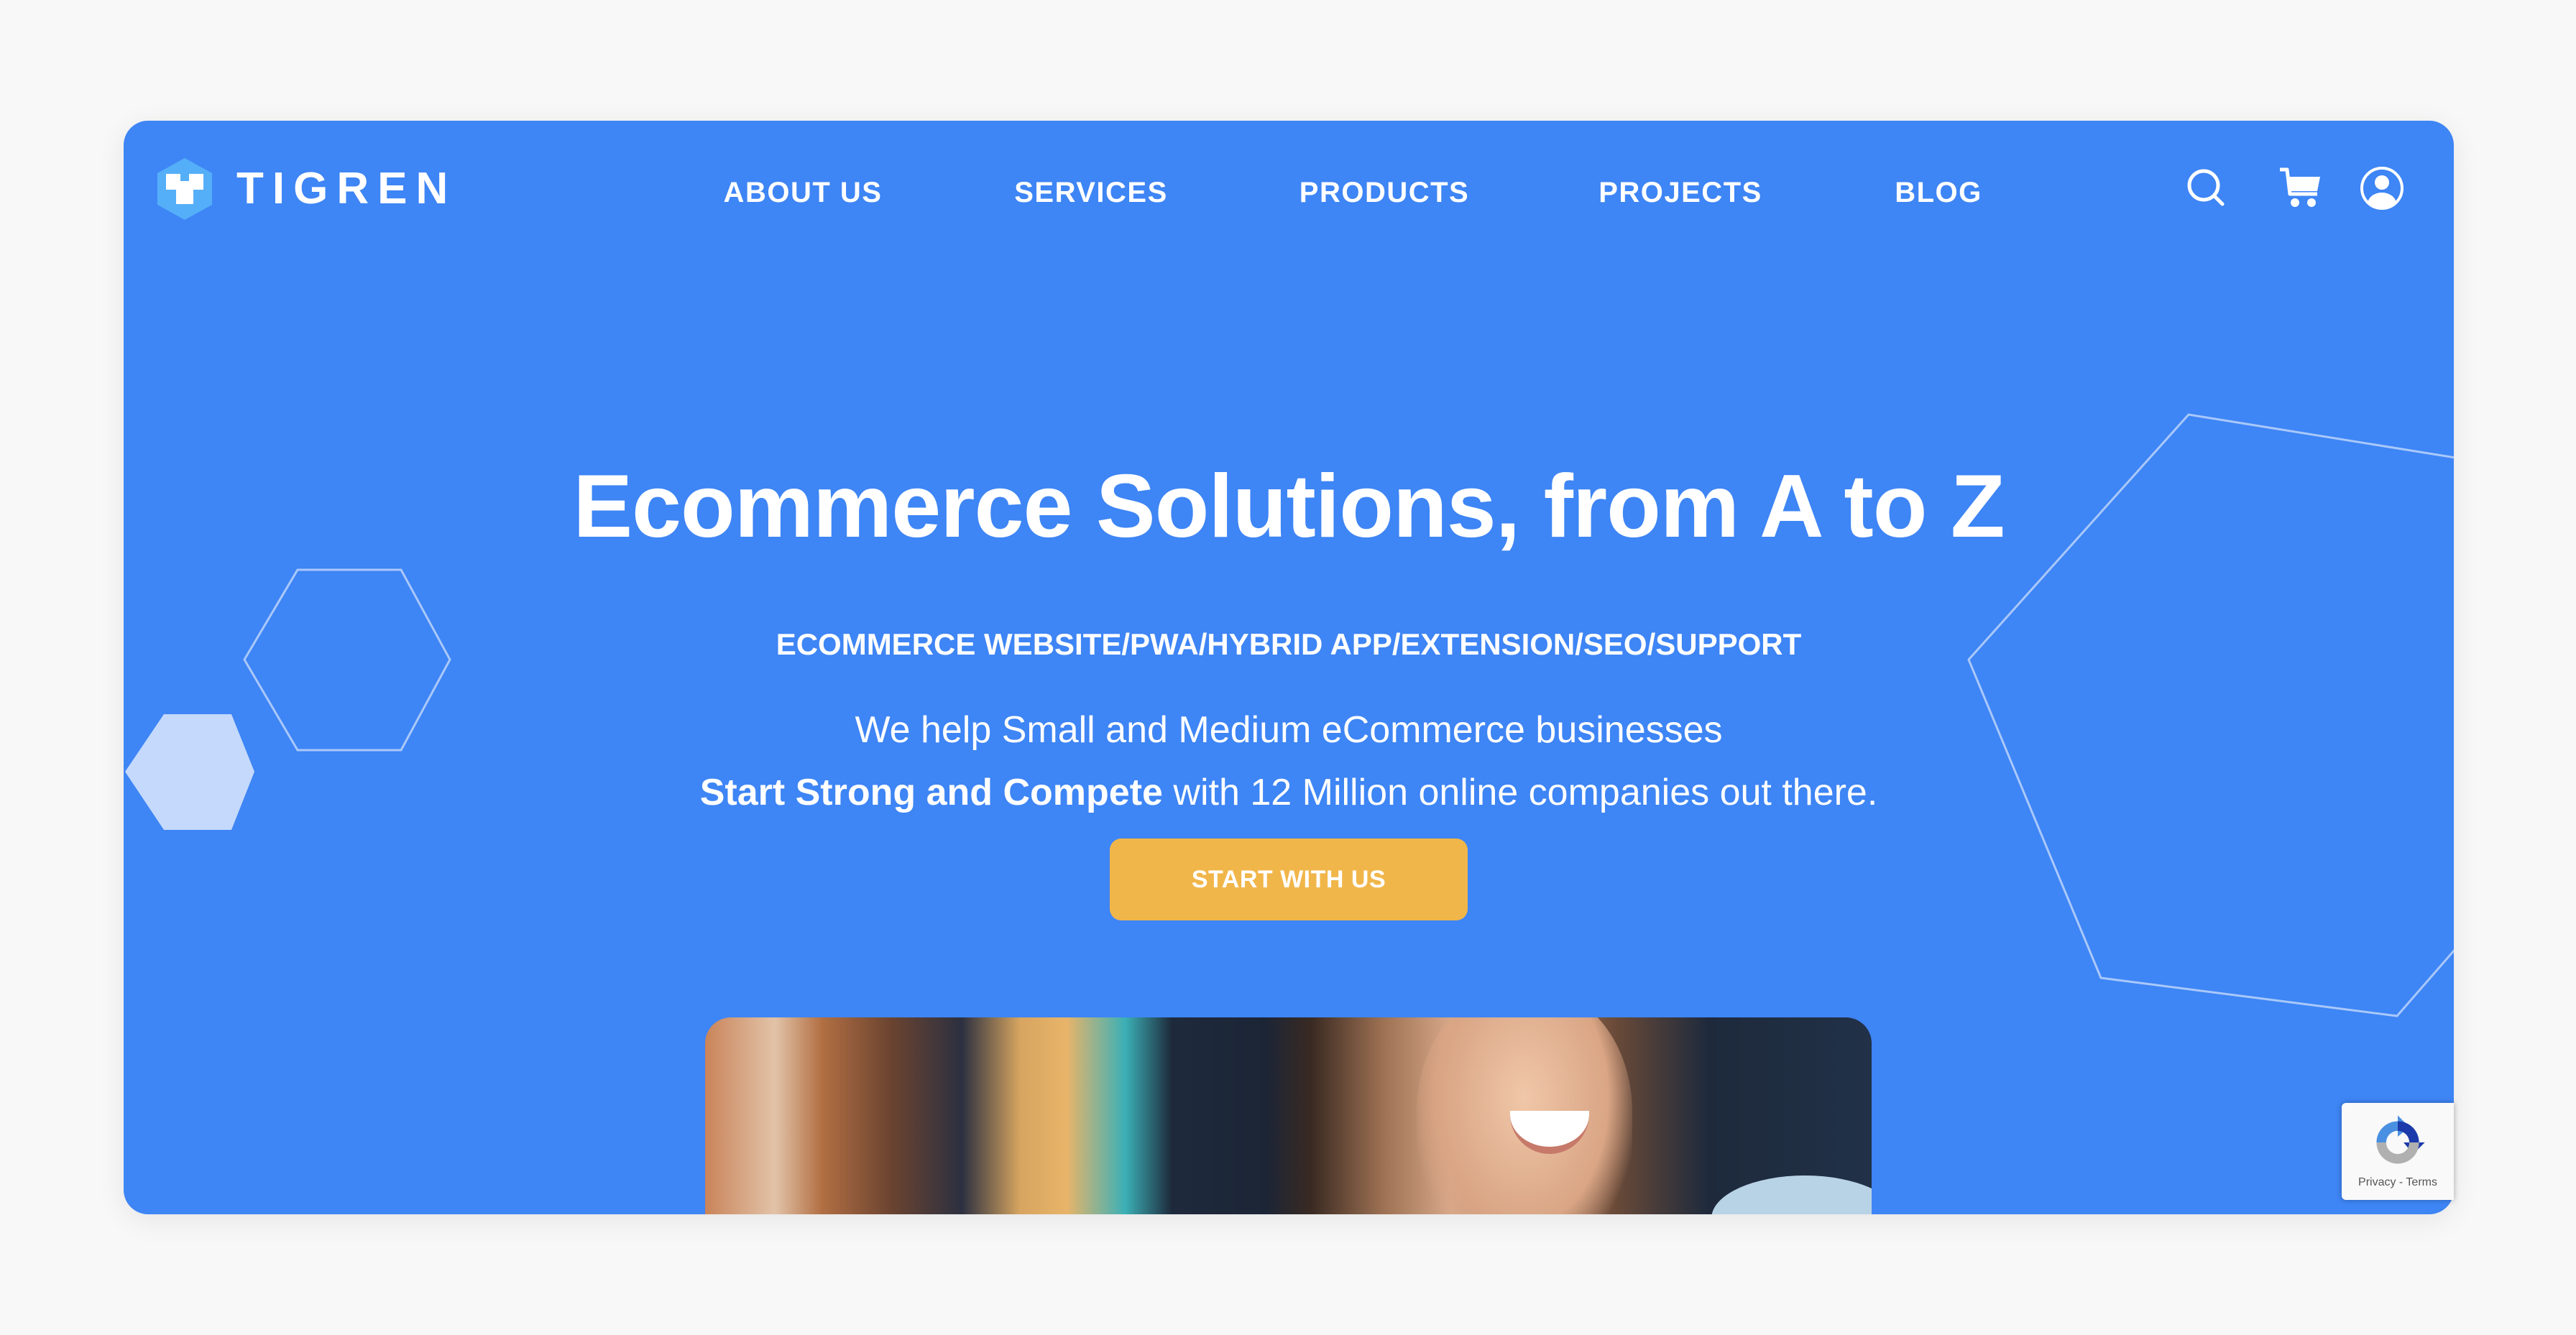 The height and width of the screenshot is (1335, 2576). I want to click on nav-services: SERVICES, so click(1091, 193).